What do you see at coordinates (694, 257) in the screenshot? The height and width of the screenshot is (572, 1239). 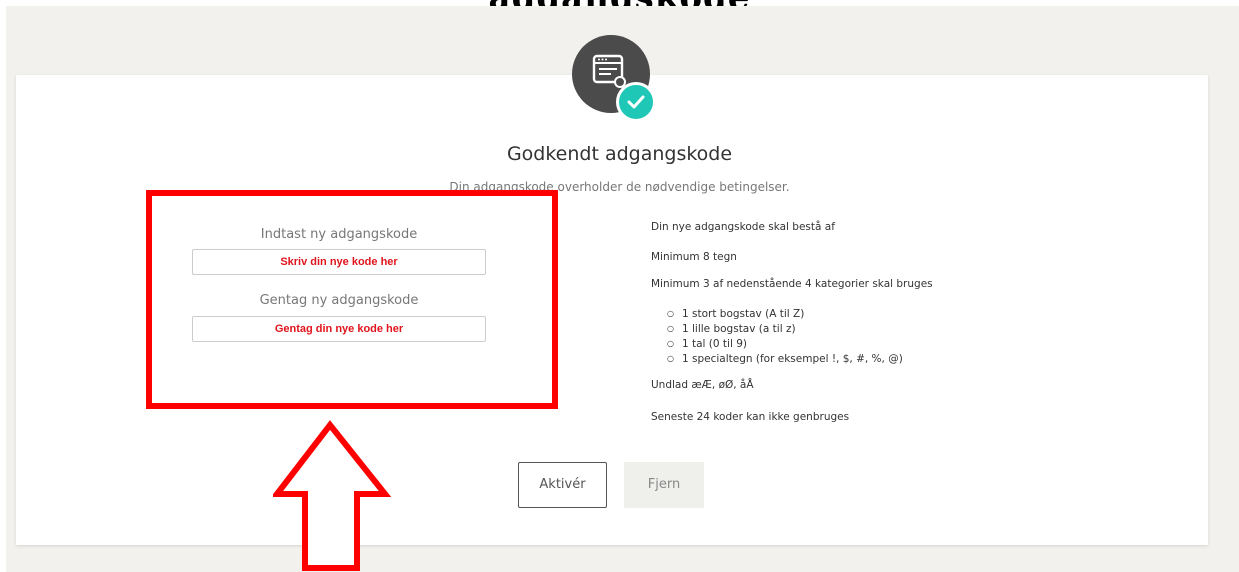 I see `requirement-min-length: Minimum 8 tegn` at bounding box center [694, 257].